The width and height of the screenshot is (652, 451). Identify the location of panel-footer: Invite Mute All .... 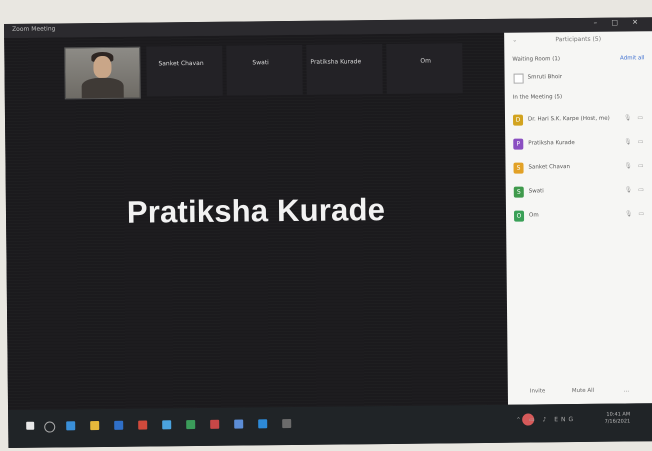
(580, 393).